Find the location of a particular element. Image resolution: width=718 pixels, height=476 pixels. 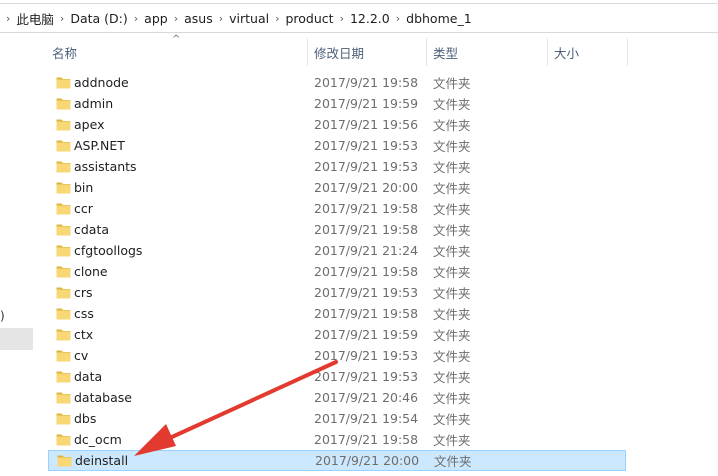

file-name: apex is located at coordinates (89, 124).